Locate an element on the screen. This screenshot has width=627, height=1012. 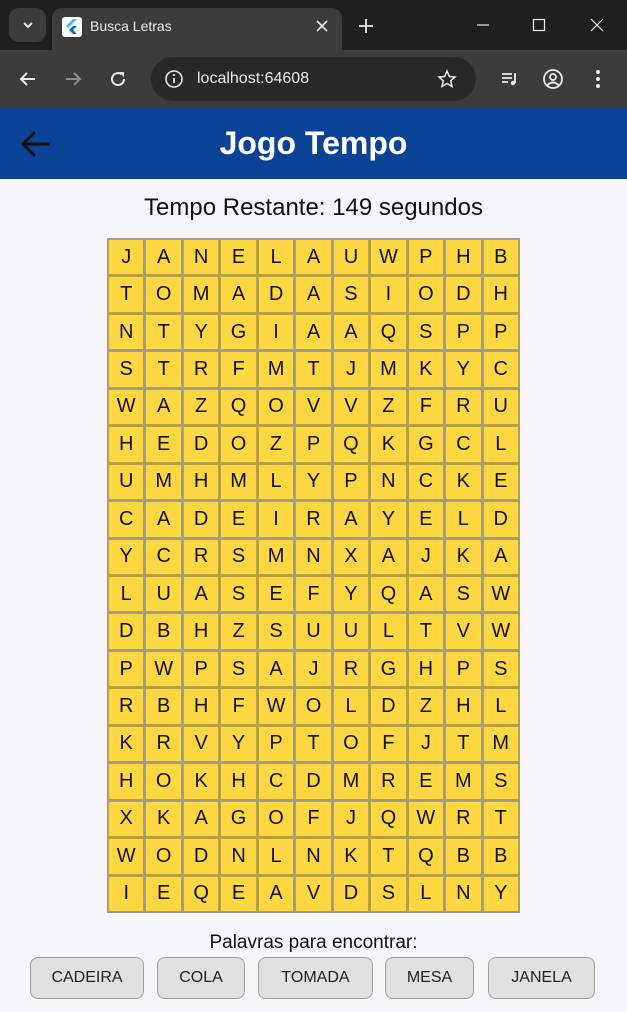
profile-icon is located at coordinates (553, 79).